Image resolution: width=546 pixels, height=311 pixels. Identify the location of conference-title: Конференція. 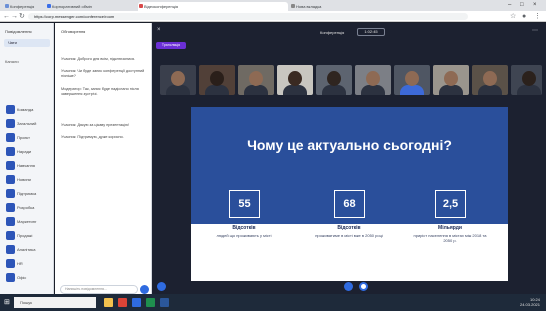
(332, 32).